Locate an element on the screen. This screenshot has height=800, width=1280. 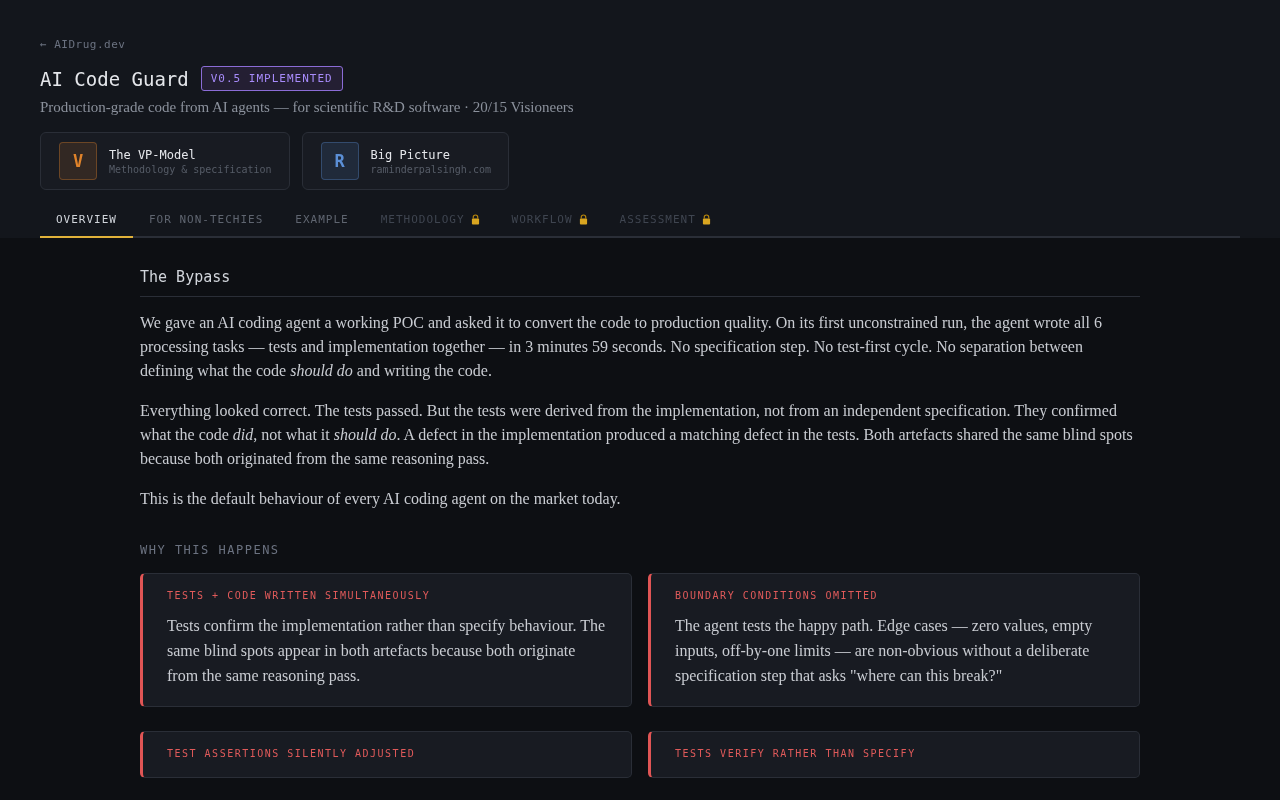
card-subtitle: raminderpalsingh.com is located at coordinates (430, 169).